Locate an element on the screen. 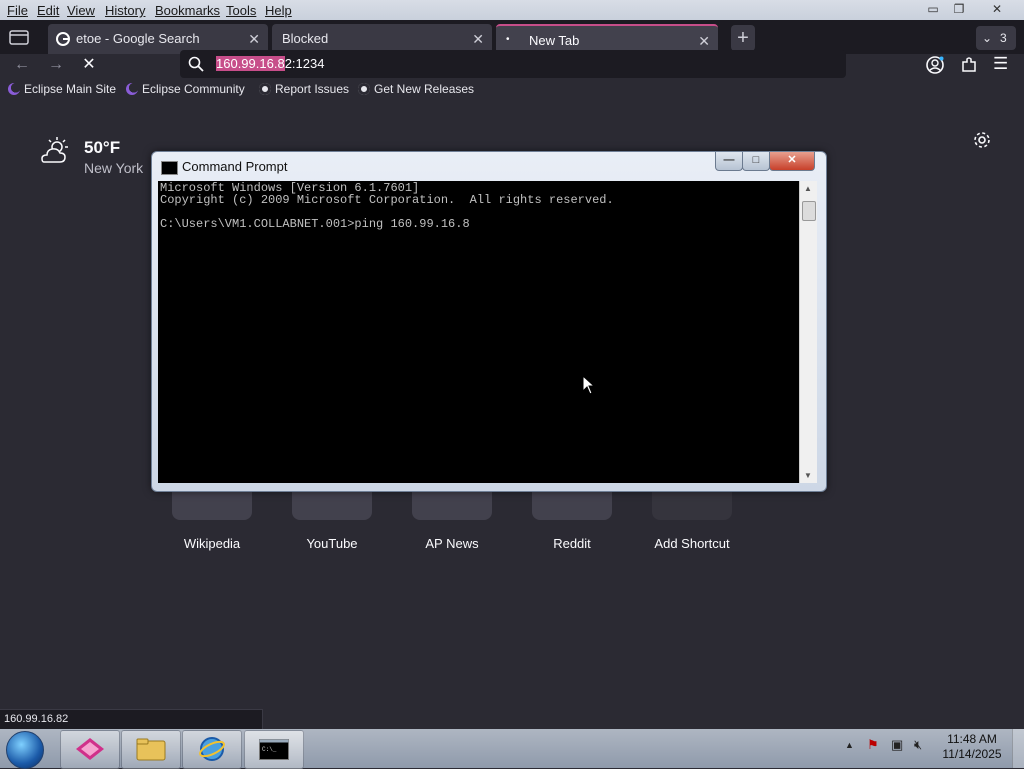  shortcut-label: Reddit is located at coordinates (572, 543).